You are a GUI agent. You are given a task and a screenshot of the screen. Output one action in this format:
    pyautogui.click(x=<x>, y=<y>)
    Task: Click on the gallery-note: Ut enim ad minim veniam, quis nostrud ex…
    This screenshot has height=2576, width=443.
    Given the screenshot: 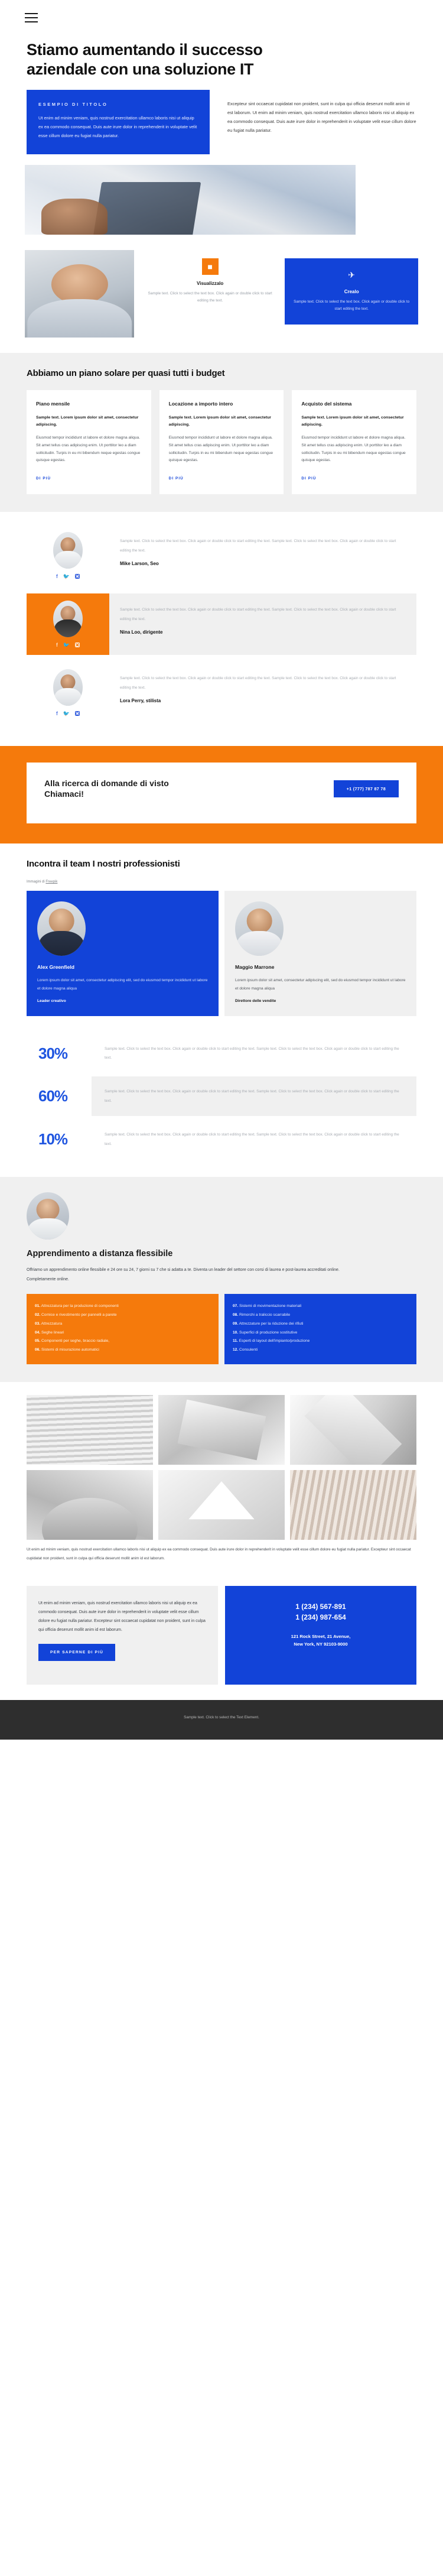 What is the action you would take?
    pyautogui.click(x=219, y=1553)
    